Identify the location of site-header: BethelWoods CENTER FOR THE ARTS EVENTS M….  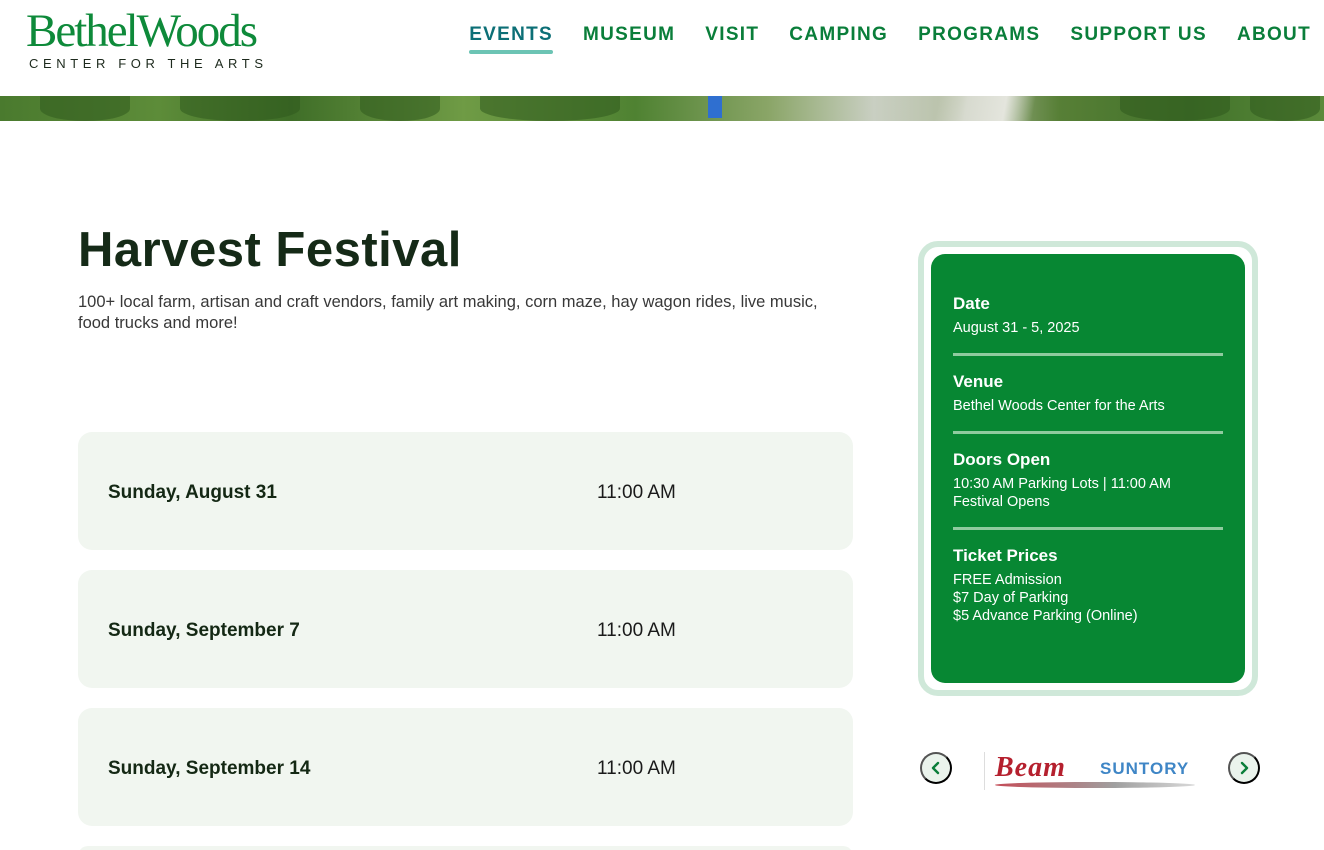
(662, 48).